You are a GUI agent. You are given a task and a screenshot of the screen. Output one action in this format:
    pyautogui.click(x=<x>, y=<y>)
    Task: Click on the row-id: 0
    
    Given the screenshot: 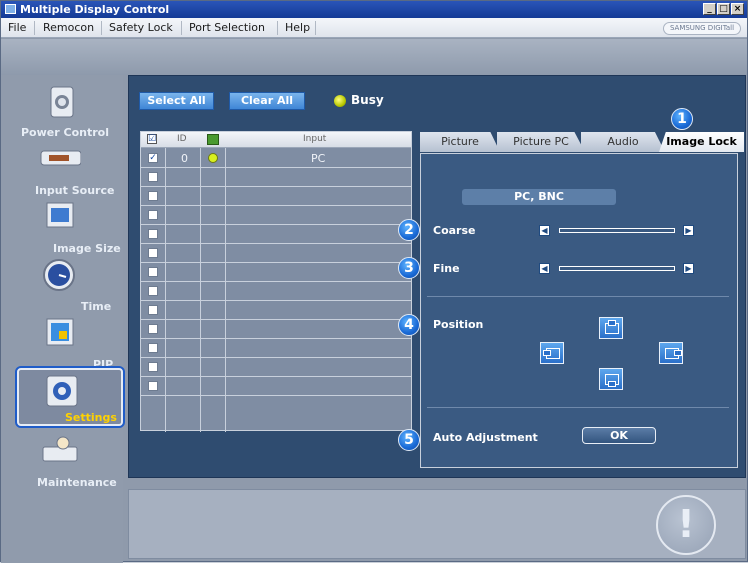 What is the action you would take?
    pyautogui.click(x=184, y=158)
    